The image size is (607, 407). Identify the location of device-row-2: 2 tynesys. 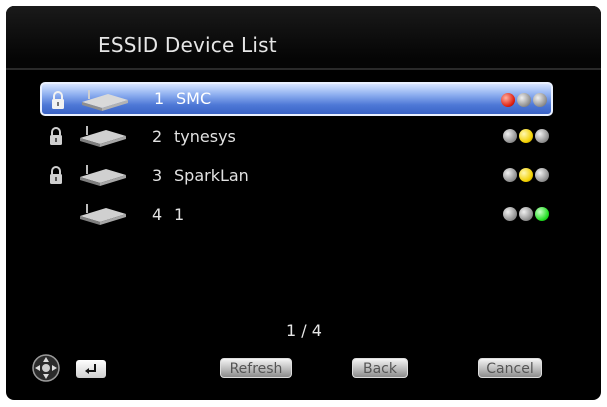
(296, 137).